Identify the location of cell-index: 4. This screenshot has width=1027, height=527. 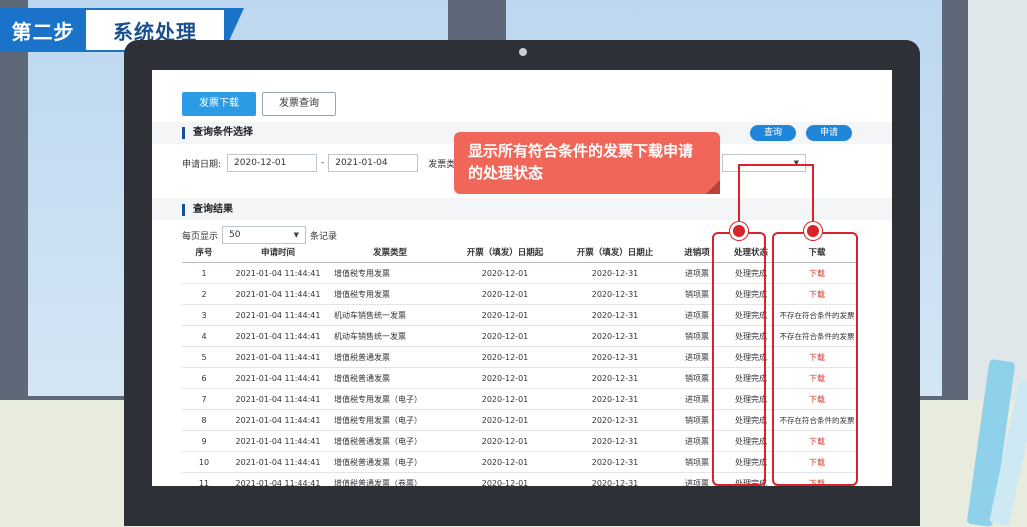
(204, 336).